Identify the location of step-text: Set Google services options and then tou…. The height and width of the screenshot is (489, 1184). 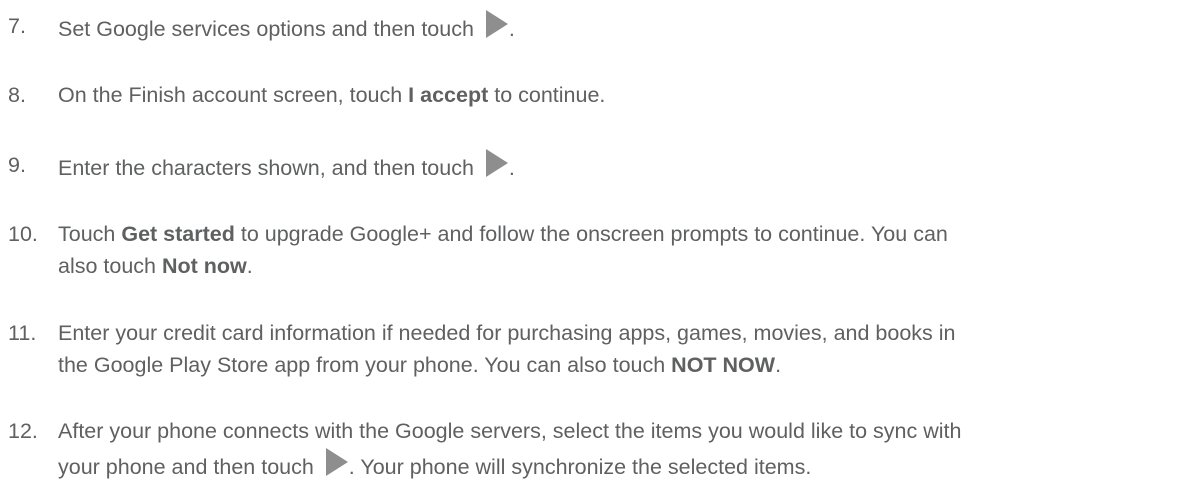
(616, 27).